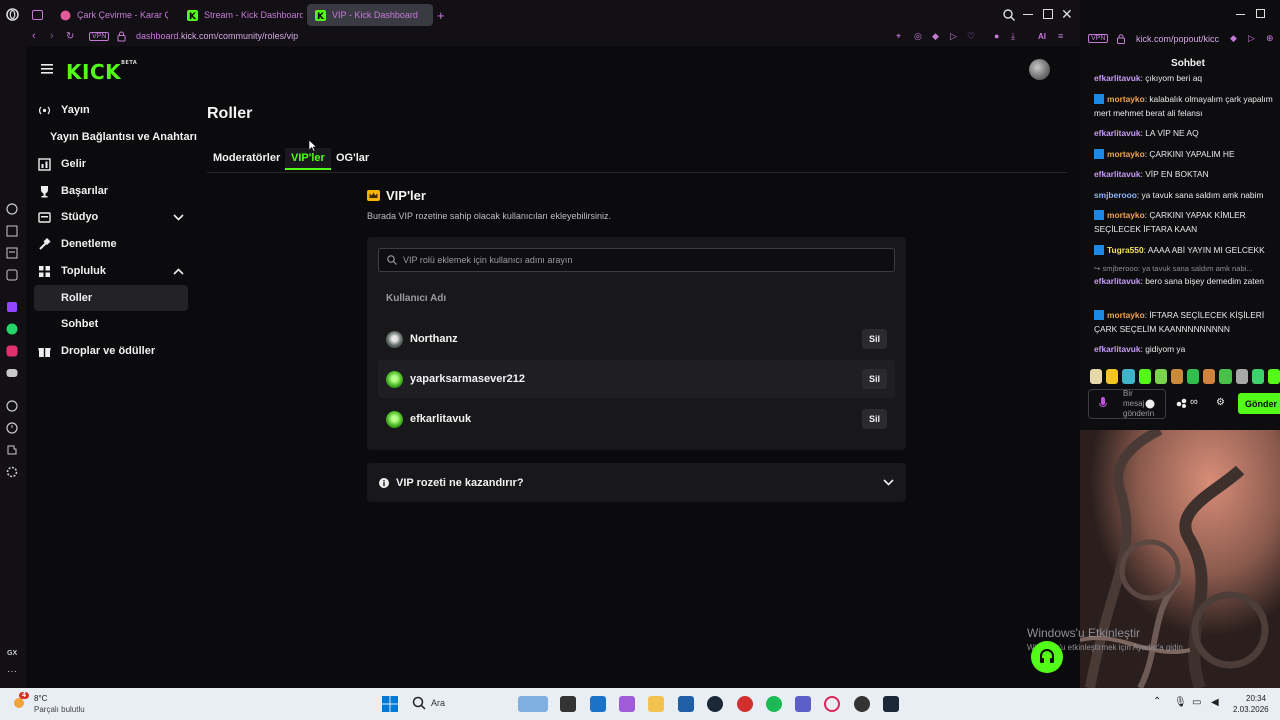 This screenshot has height=720, width=1280. Describe the element at coordinates (1060, 36) in the screenshot. I see `menu-icon: ≡` at that location.